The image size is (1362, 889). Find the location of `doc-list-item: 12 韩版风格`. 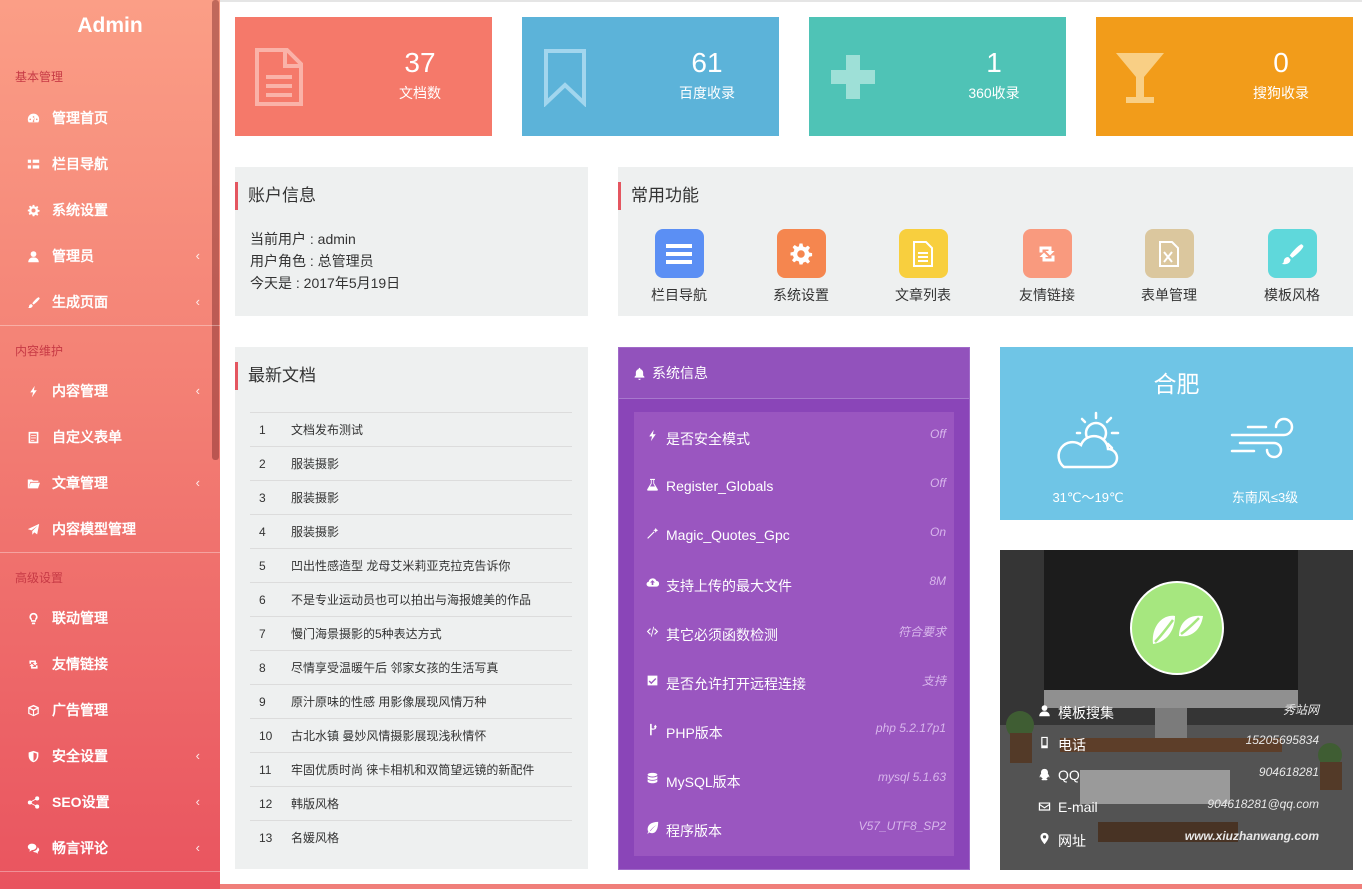

doc-list-item: 12 韩版风格 is located at coordinates (411, 803).